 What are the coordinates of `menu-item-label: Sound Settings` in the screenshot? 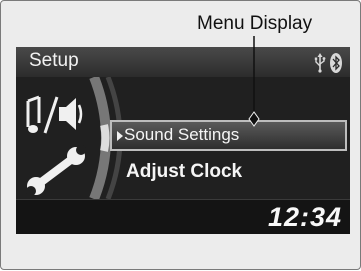 It's located at (182, 134).